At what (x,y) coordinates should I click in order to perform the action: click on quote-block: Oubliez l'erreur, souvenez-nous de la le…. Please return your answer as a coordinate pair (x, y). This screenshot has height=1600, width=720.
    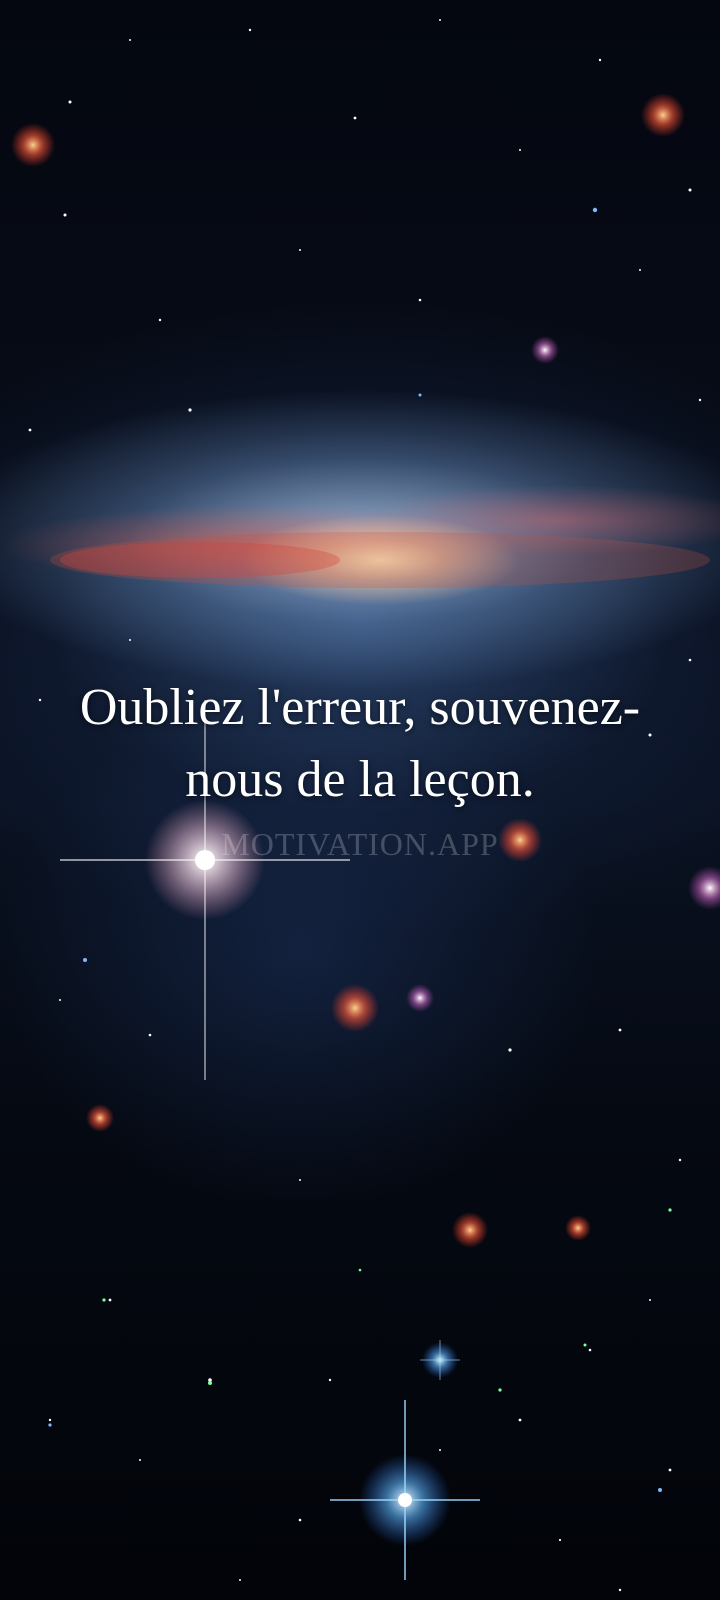
    Looking at the image, I should click on (360, 767).